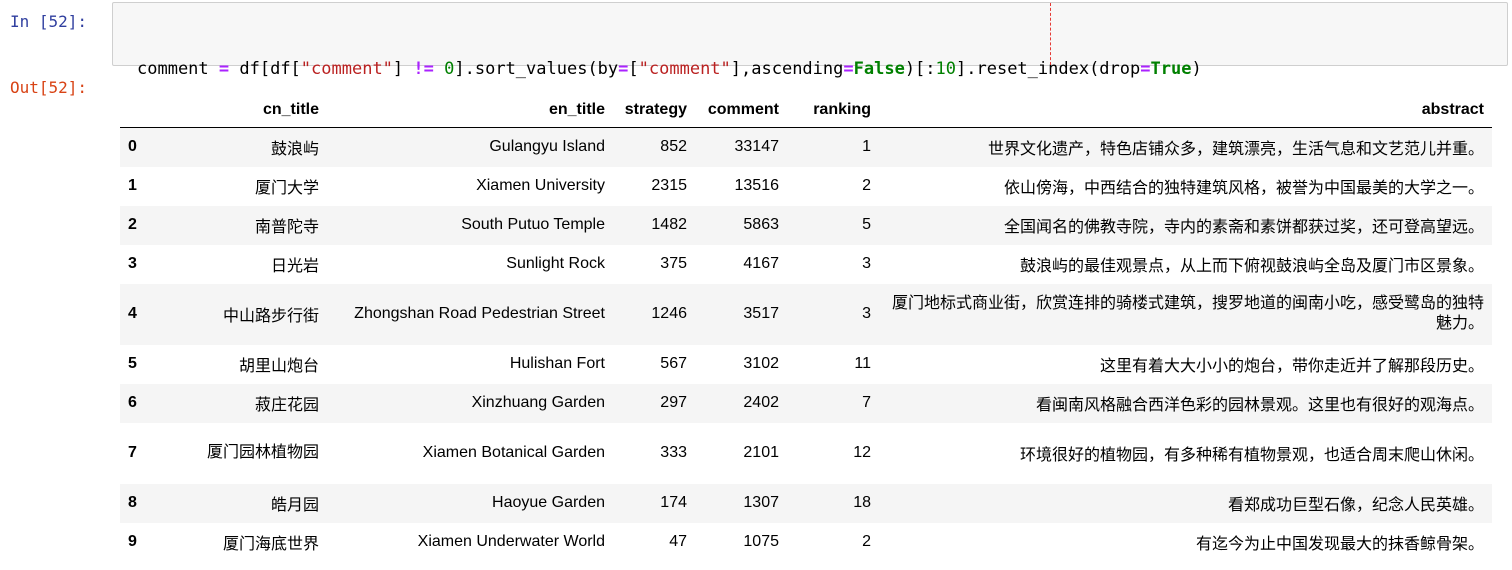  Describe the element at coordinates (757, 147) in the screenshot. I see `cell-comment: 33147` at that location.